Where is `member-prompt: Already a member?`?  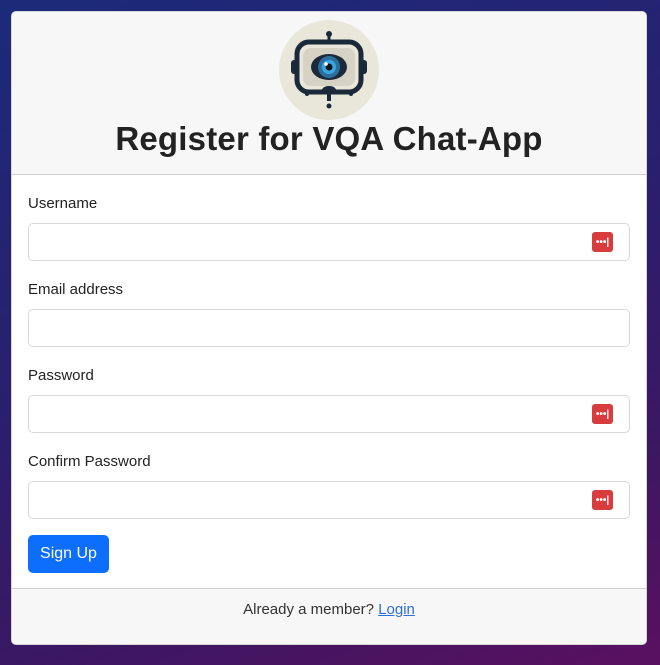
member-prompt: Already a member? is located at coordinates (309, 609).